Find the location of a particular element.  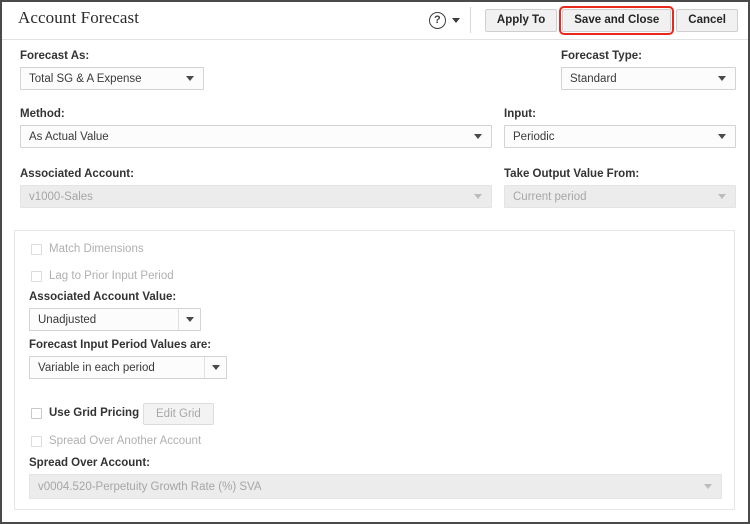

field-input: Input: Periodic is located at coordinates (620, 128).